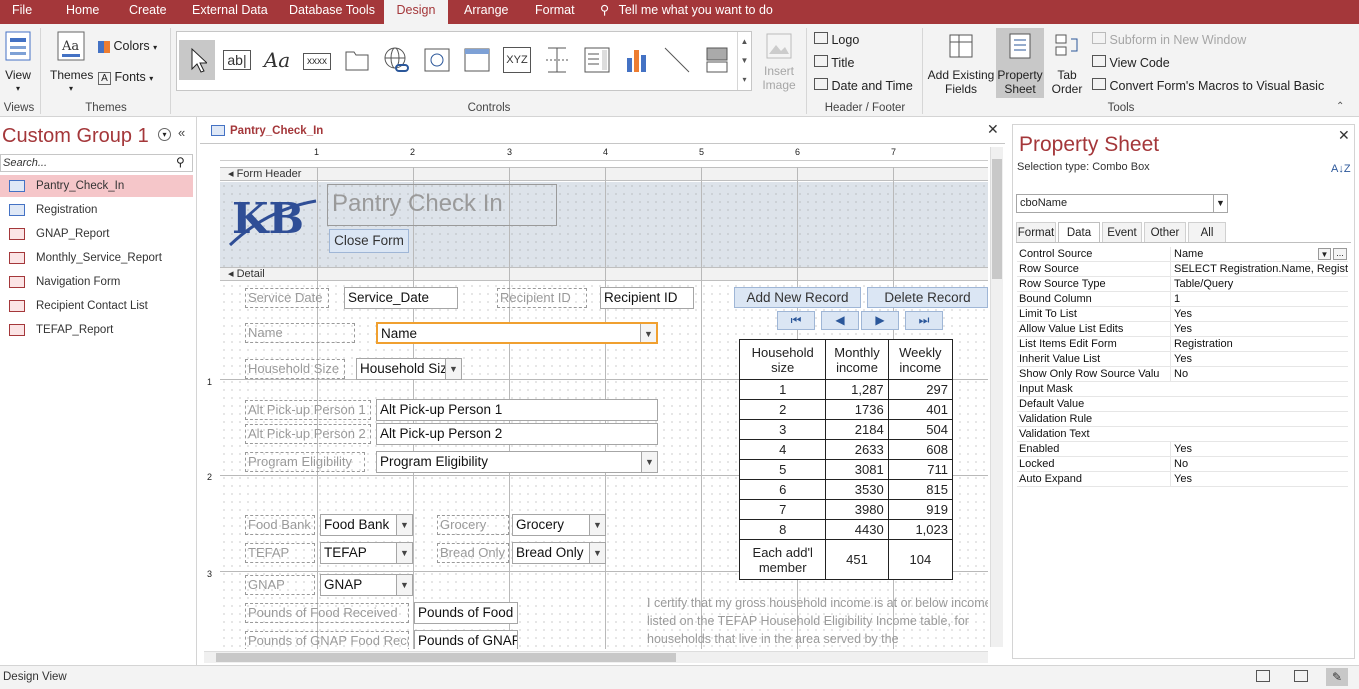 The width and height of the screenshot is (1359, 689). Describe the element at coordinates (1122, 232) in the screenshot. I see `tab-event: Event` at that location.